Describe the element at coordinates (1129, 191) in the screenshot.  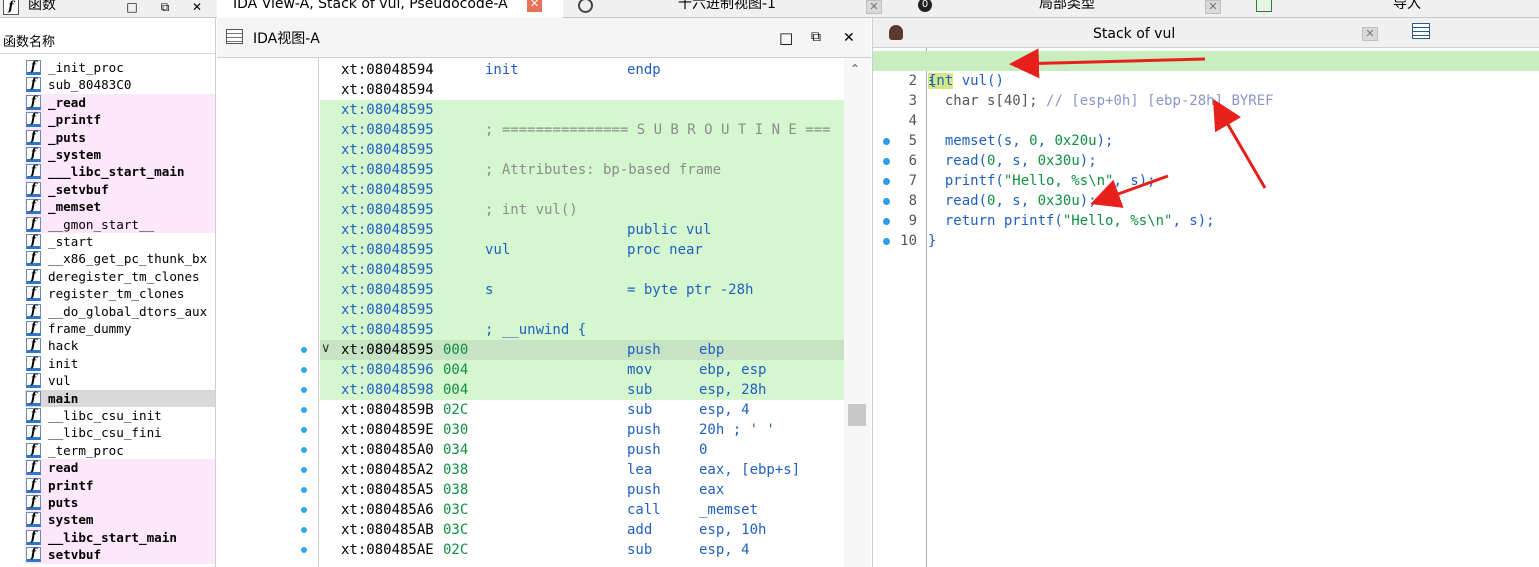
I see `arrow-to-second-read` at that location.